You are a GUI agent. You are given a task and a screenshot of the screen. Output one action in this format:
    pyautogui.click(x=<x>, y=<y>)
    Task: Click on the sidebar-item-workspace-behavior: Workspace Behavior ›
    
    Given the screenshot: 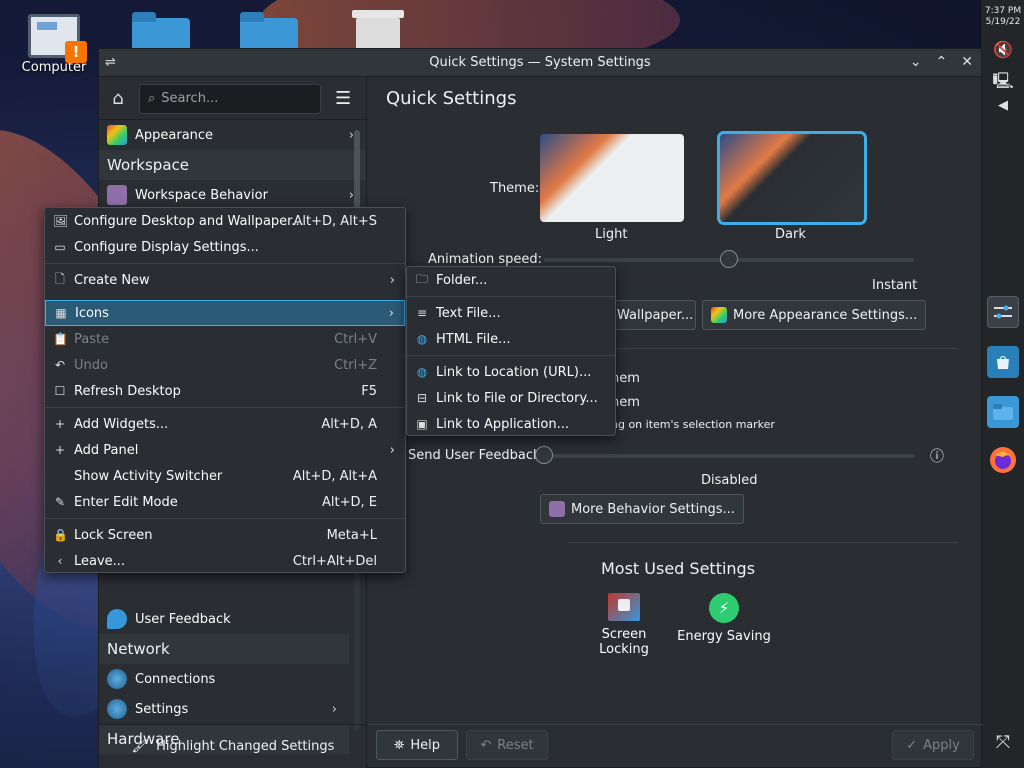 What is the action you would take?
    pyautogui.click(x=232, y=195)
    